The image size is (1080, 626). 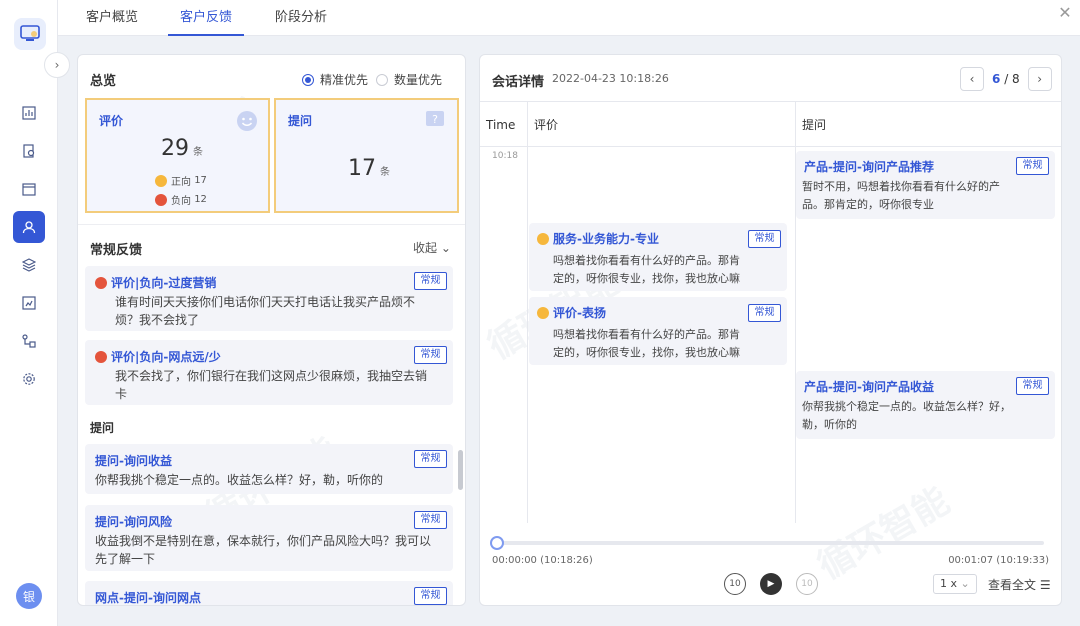 I want to click on list-icon: ☰, so click(x=1045, y=585).